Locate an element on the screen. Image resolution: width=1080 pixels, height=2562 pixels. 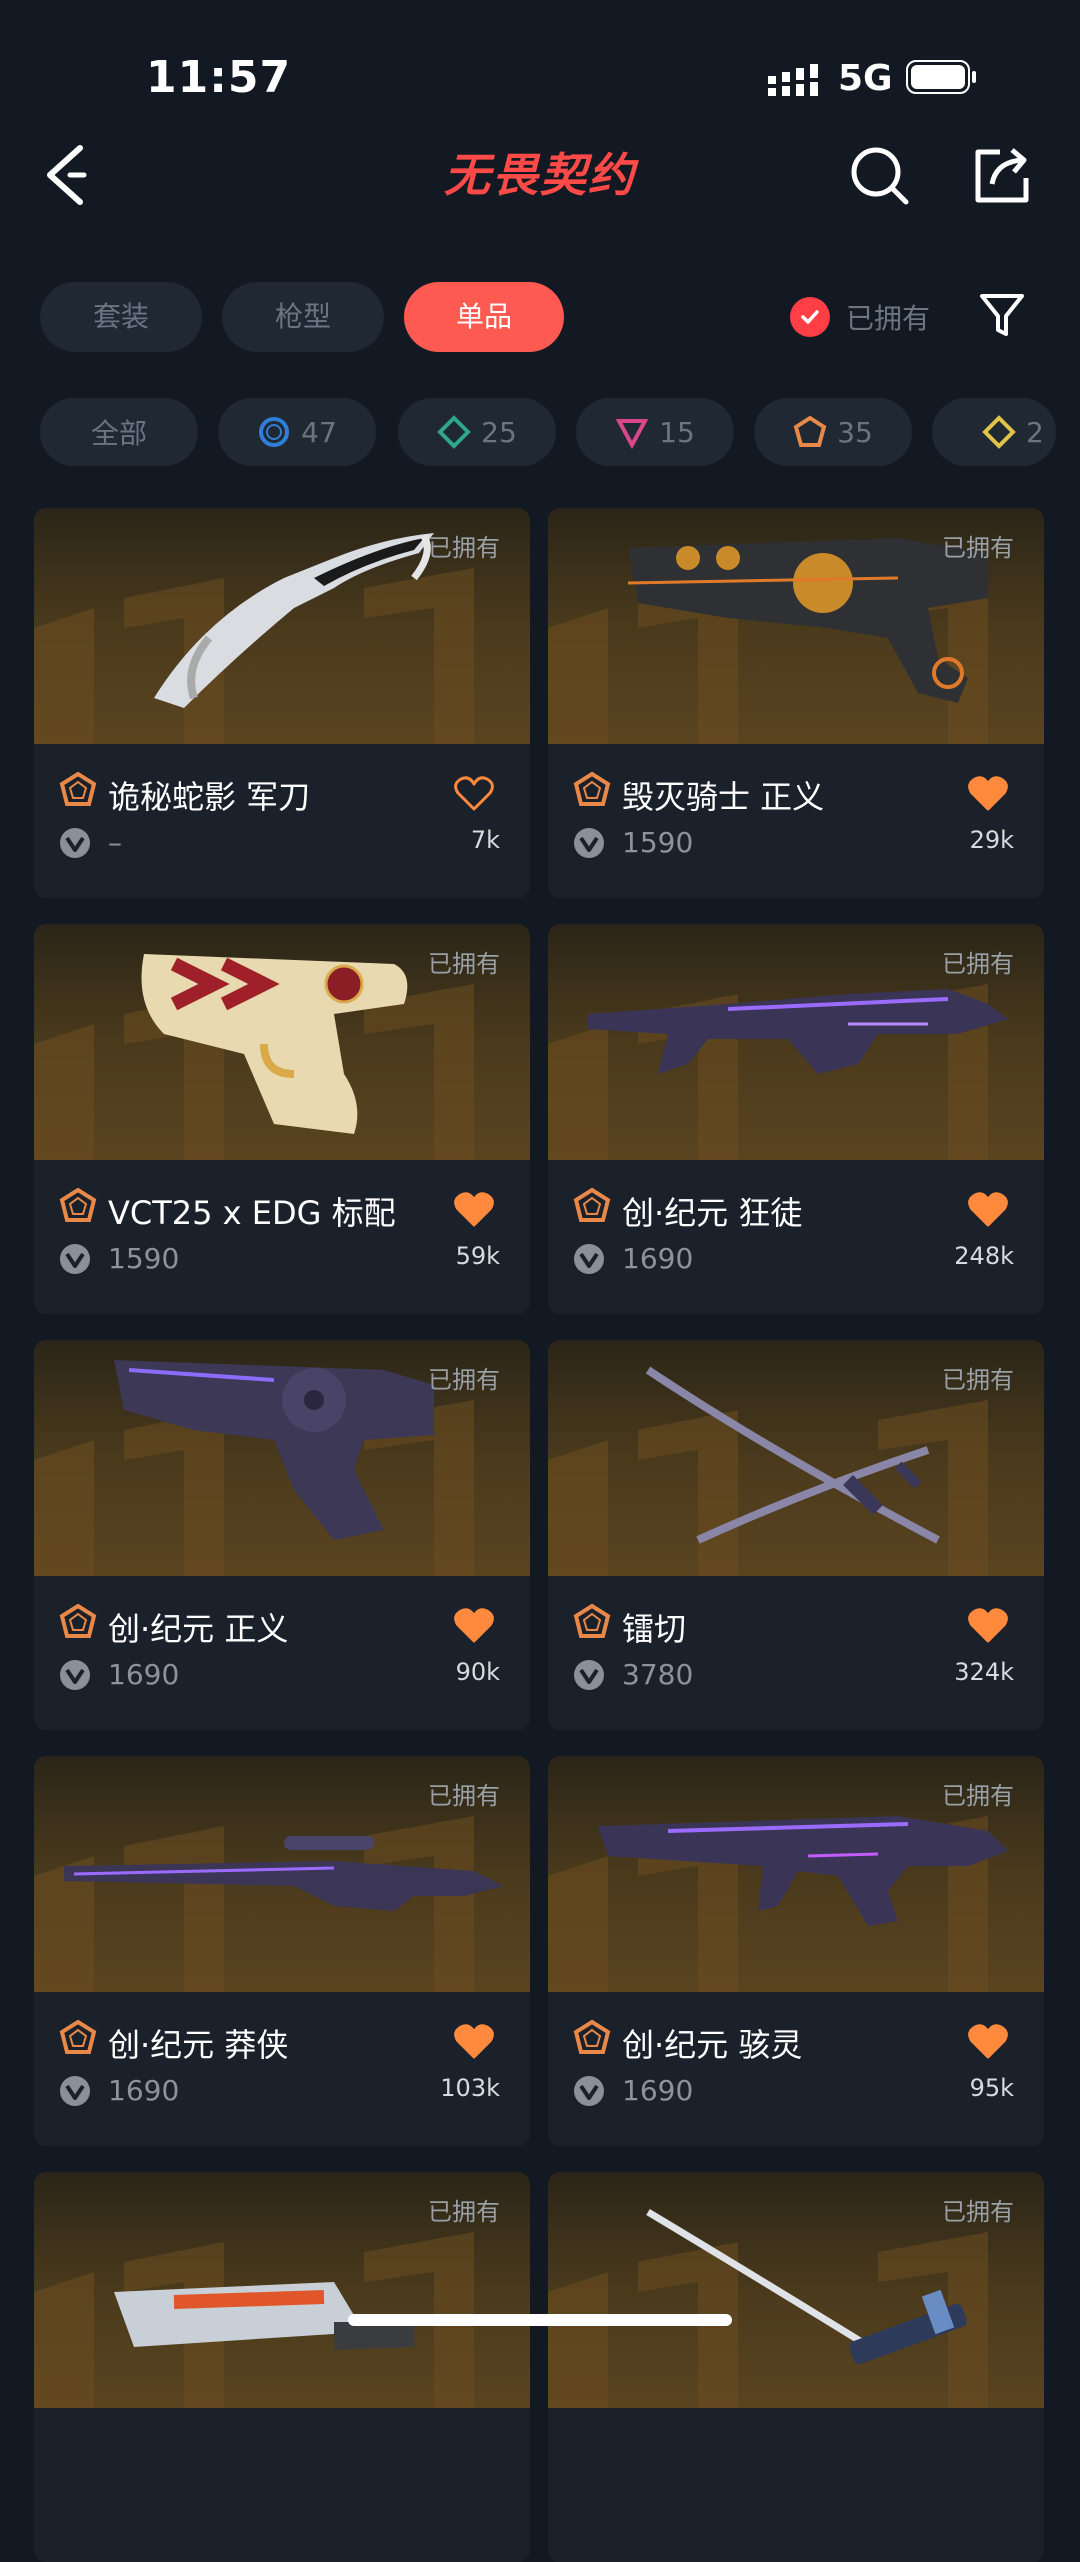
blue-tier-icon is located at coordinates (274, 432).